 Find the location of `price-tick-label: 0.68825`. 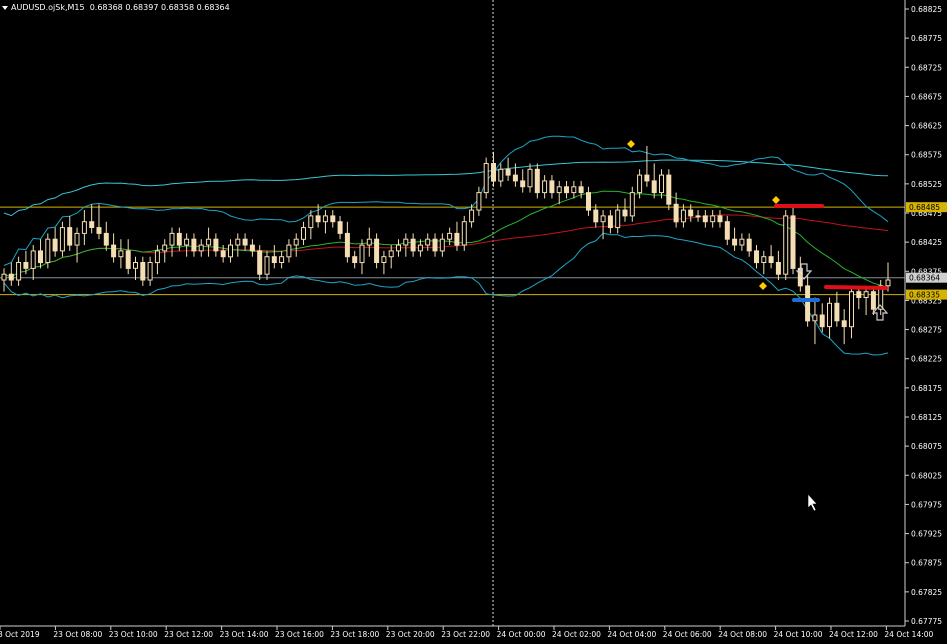

price-tick-label: 0.68825 is located at coordinates (926, 9).